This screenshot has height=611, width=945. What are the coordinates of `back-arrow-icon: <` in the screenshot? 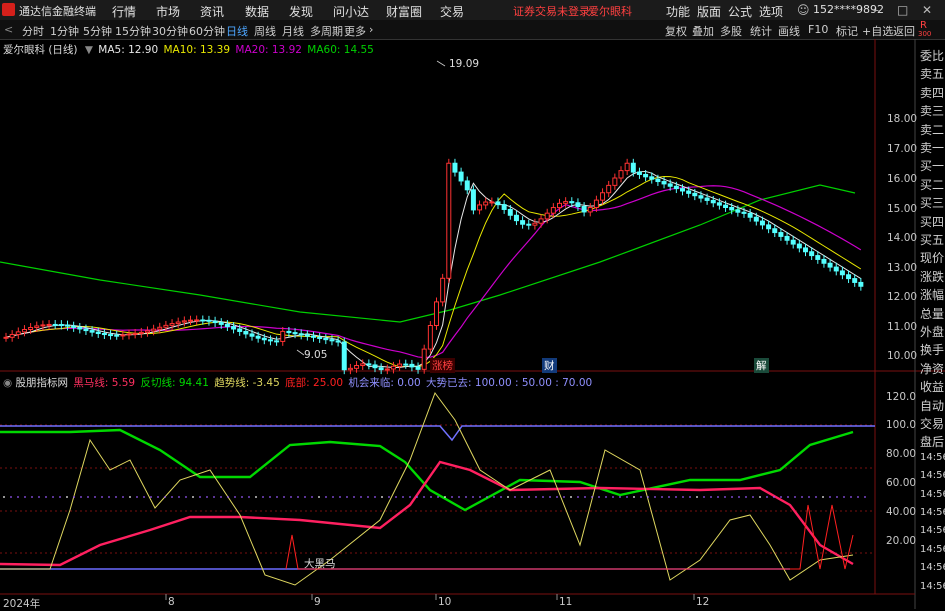 It's located at (8, 29).